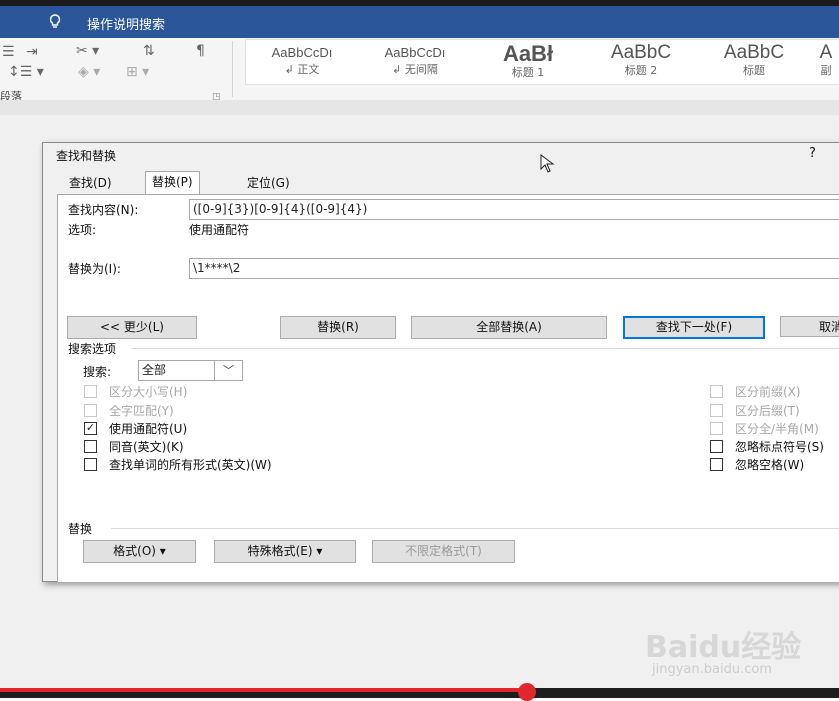 Image resolution: width=839 pixels, height=701 pixels. Describe the element at coordinates (146, 447) in the screenshot. I see `sounds-like-label: 同音(英文)(K)` at that location.